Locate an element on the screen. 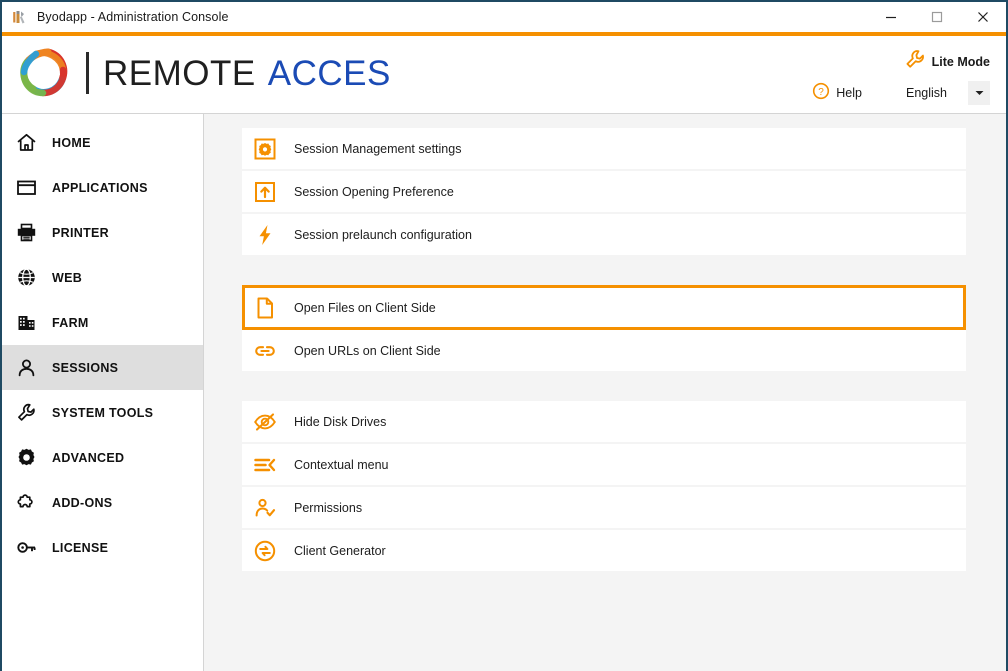 This screenshot has width=1008, height=671. sidebar-item-printer: PRINTER is located at coordinates (102, 232).